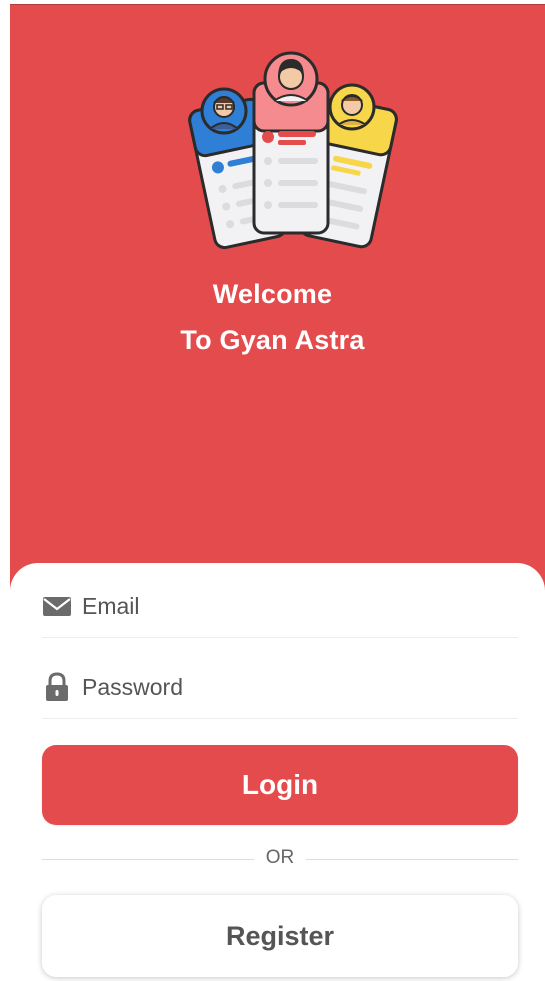  What do you see at coordinates (57, 686) in the screenshot?
I see `lock-icon` at bounding box center [57, 686].